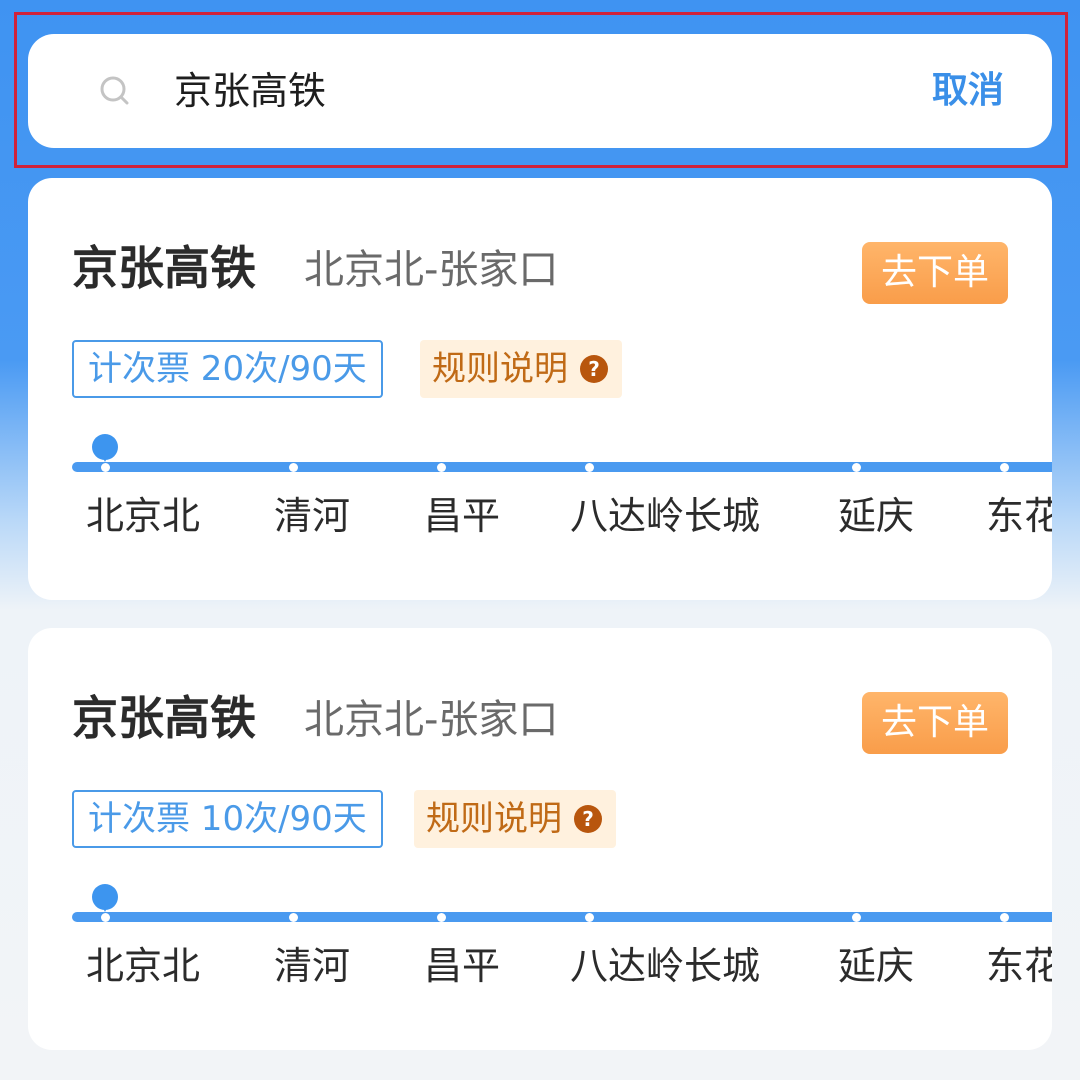  I want to click on ticket-type-tag: 计次票 20次/90天, so click(227, 369).